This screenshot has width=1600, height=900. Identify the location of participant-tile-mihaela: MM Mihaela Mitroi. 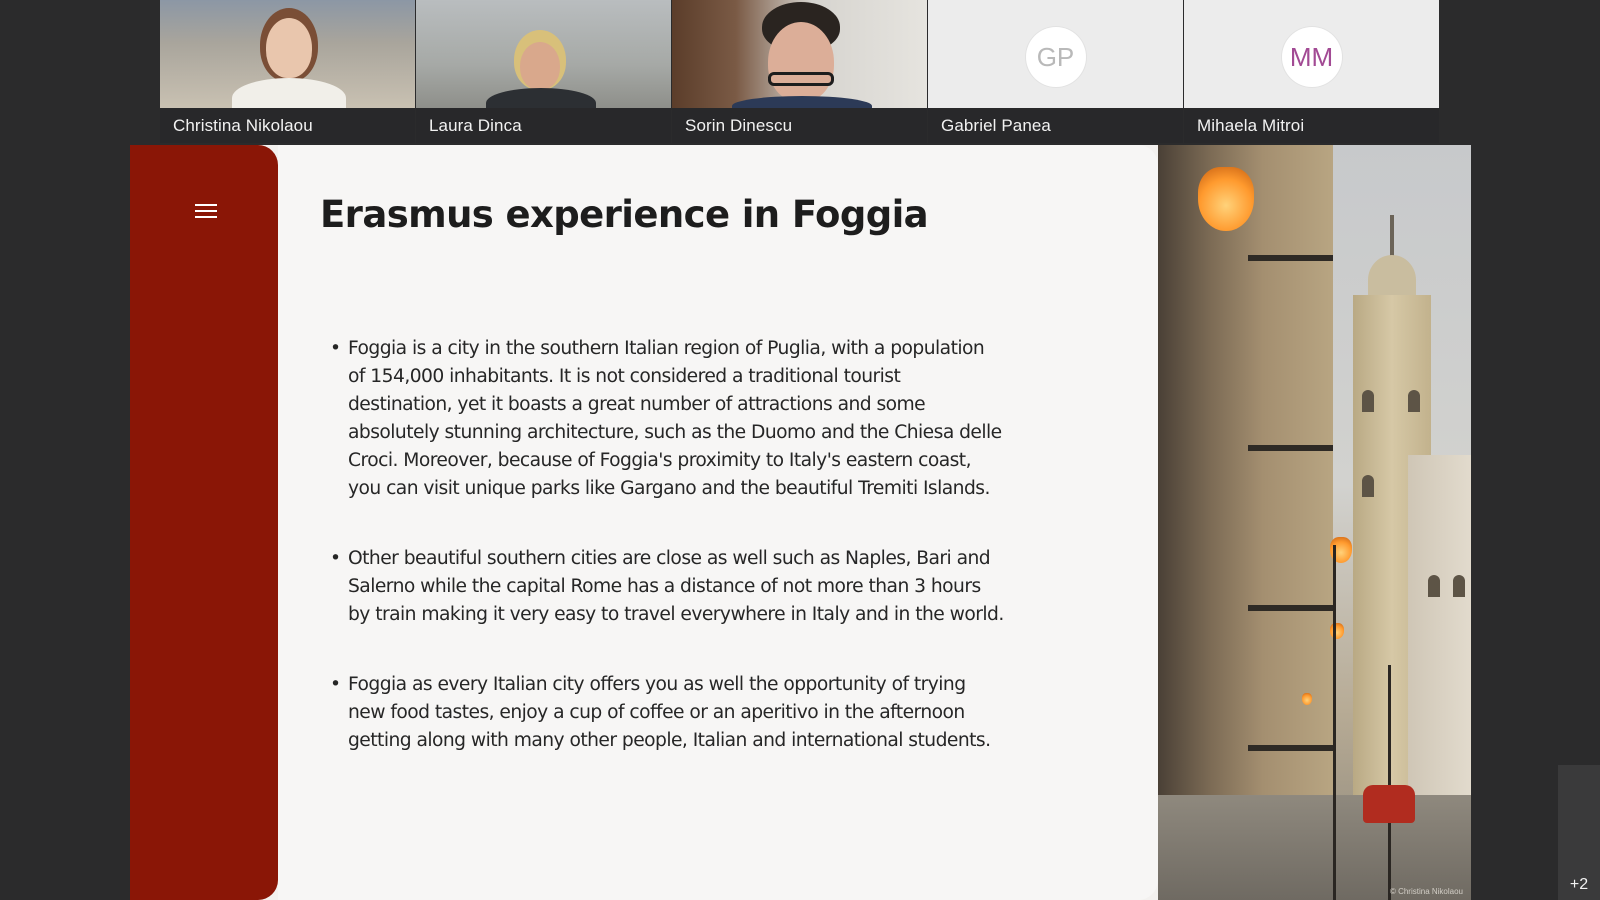
(1311, 71).